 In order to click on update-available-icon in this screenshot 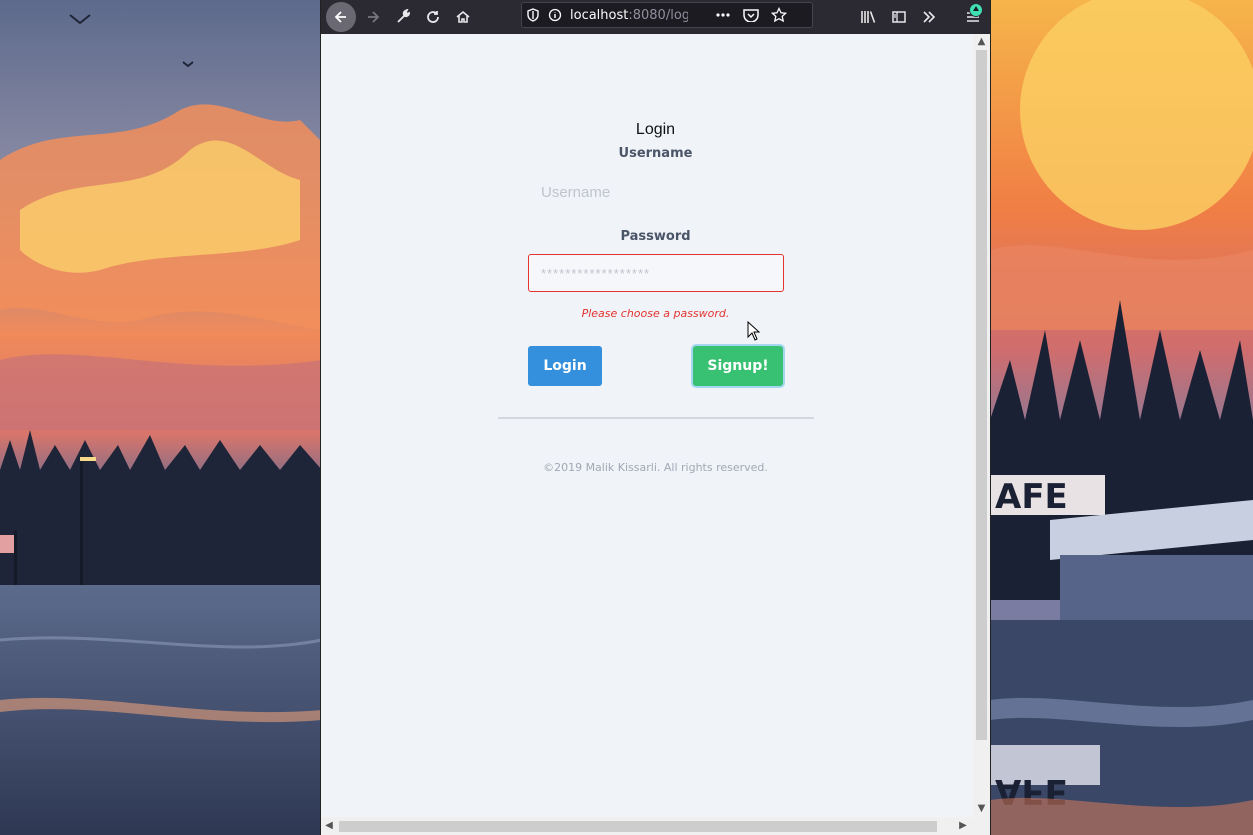, I will do `click(976, 10)`.